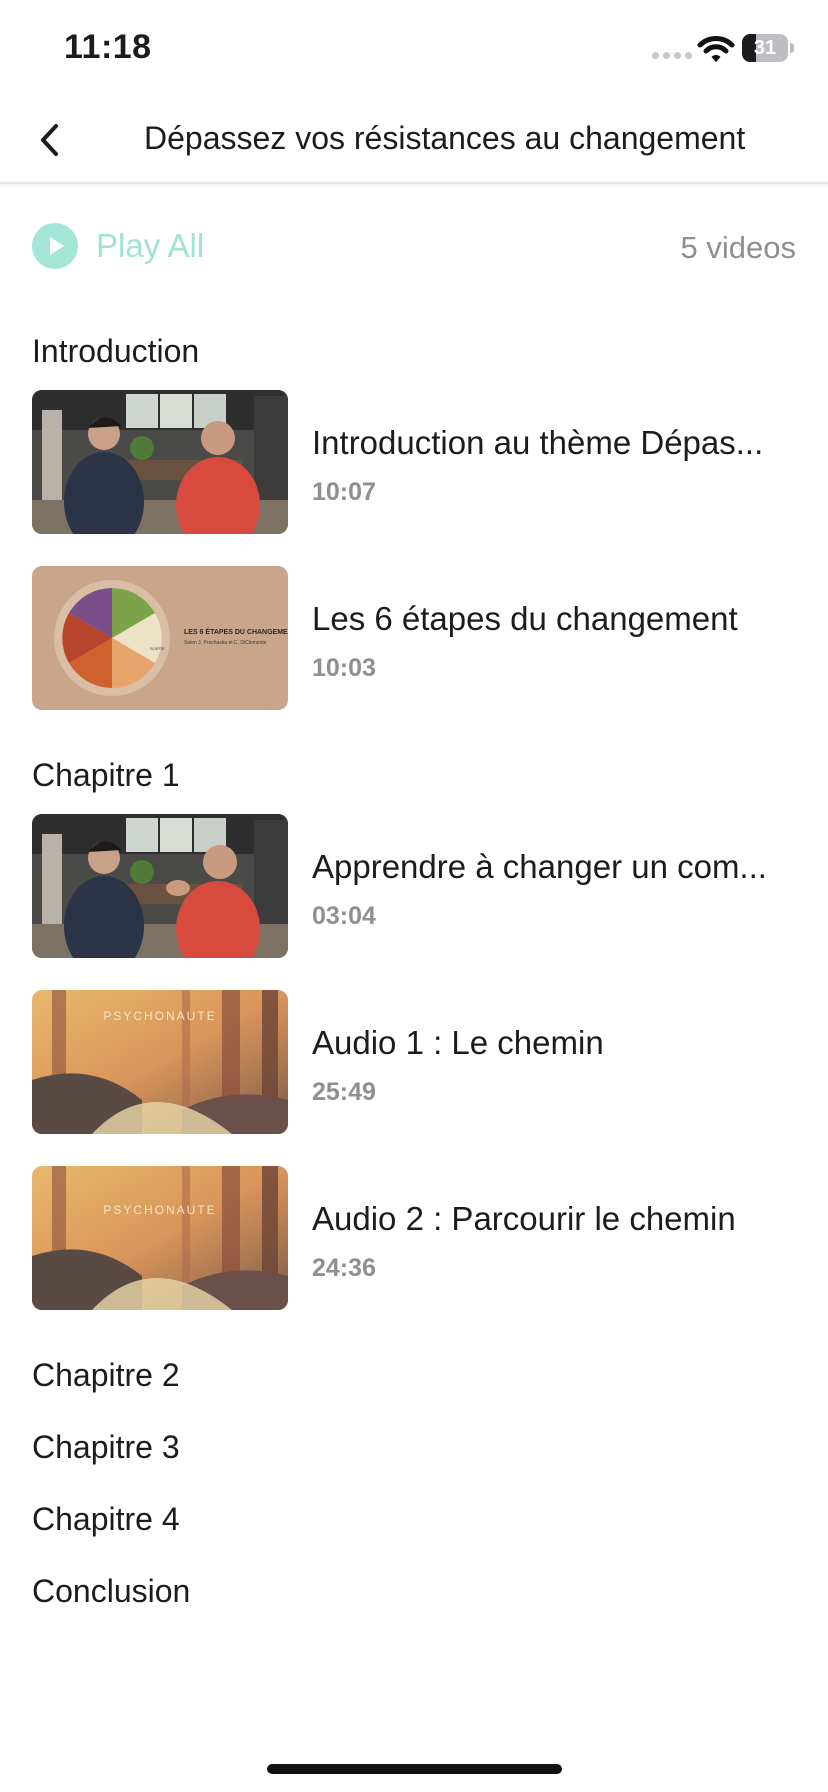 This screenshot has width=828, height=1792. I want to click on section-title-introduction: Introduction, so click(115, 351).